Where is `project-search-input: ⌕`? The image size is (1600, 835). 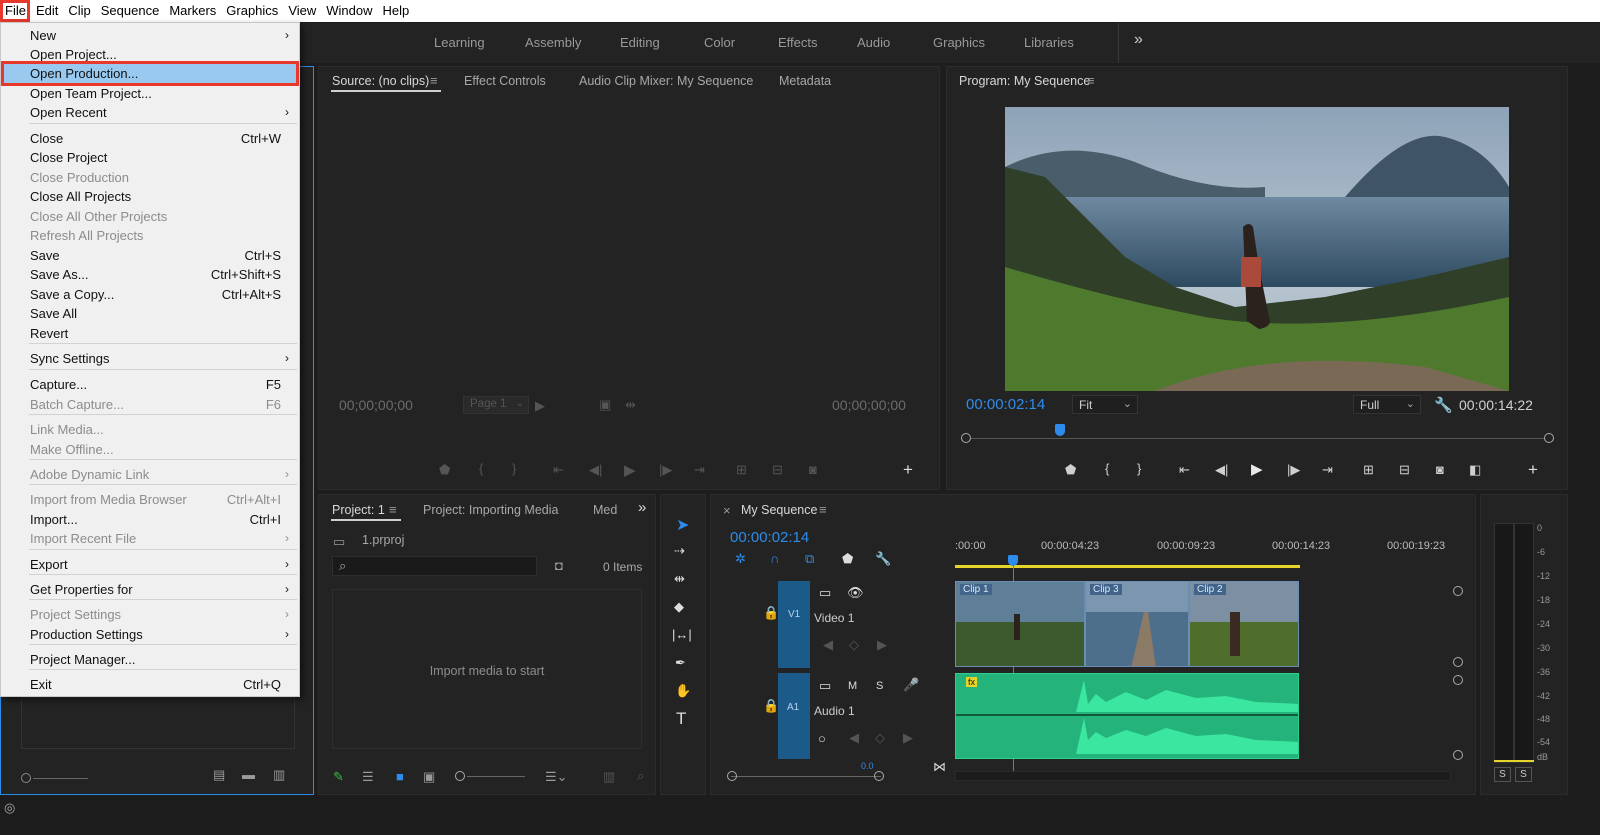 project-search-input: ⌕ is located at coordinates (434, 566).